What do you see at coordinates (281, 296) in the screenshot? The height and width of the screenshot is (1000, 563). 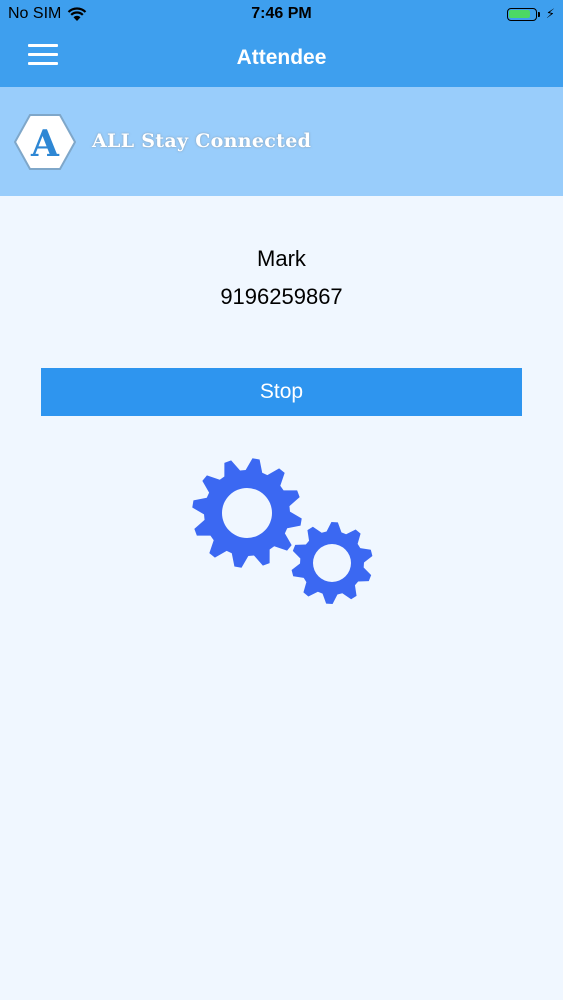 I see `attendee-phone: 9196259867` at bounding box center [281, 296].